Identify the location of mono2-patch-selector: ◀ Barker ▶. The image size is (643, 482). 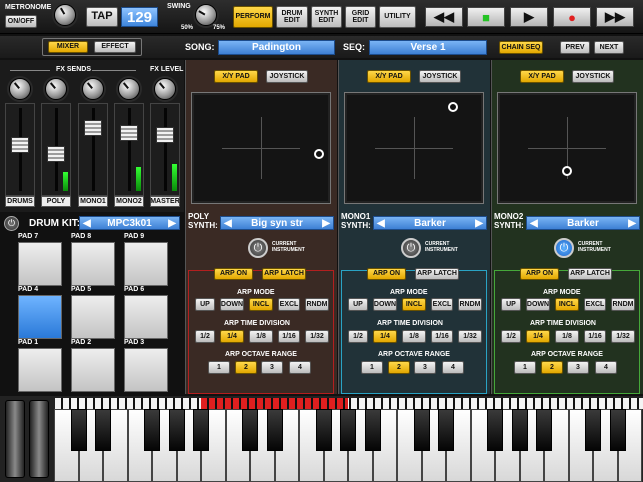
(583, 223).